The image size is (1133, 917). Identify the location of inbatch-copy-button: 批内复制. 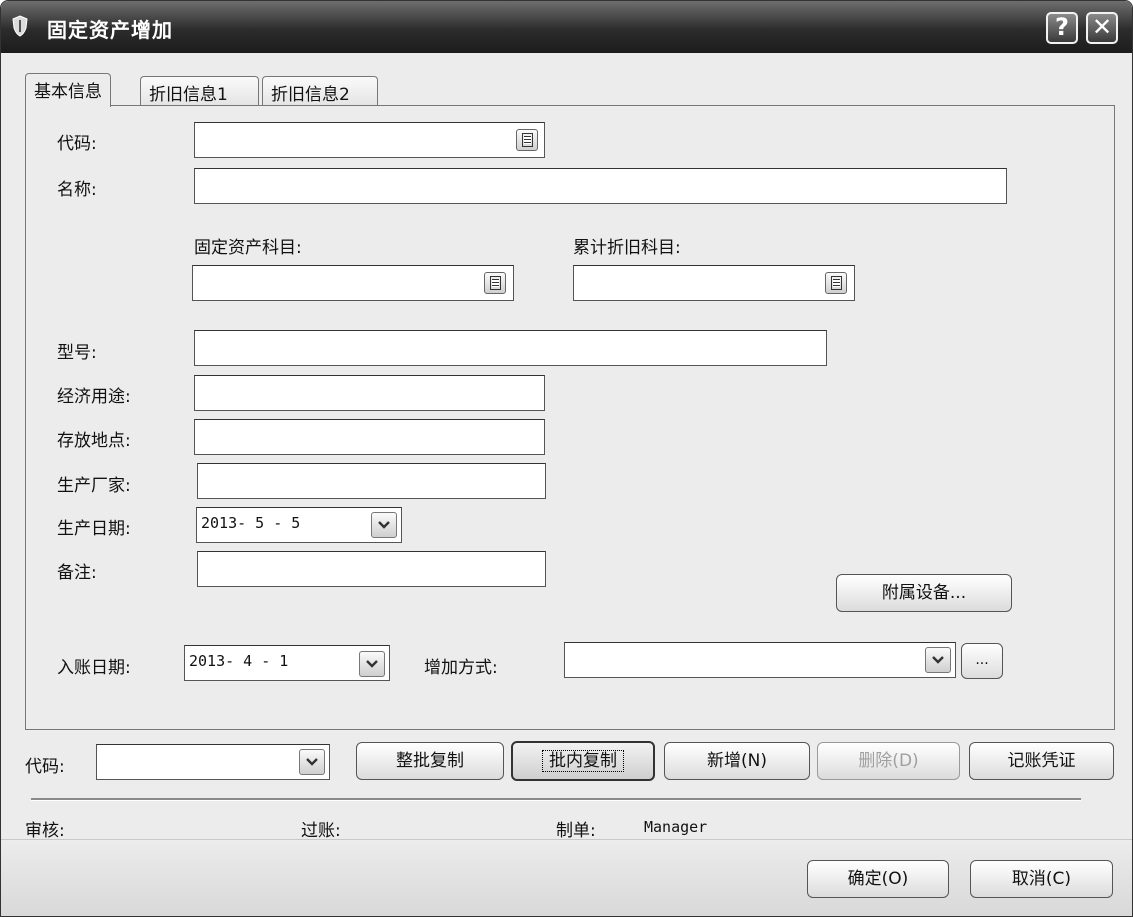
(583, 761).